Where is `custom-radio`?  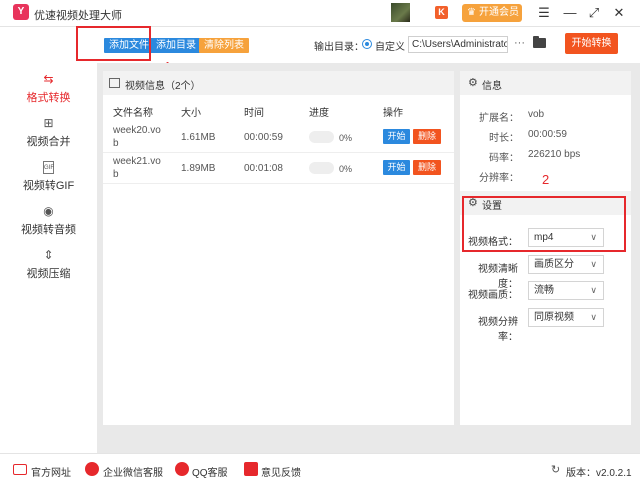
custom-radio is located at coordinates (367, 44).